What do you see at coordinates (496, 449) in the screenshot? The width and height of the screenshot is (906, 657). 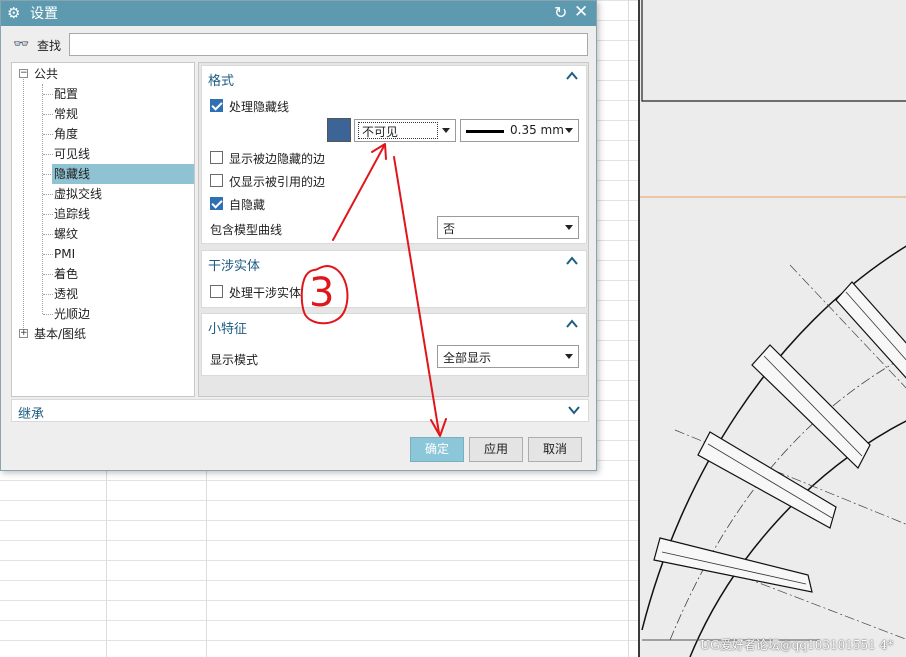 I see `apply-button: 应用` at bounding box center [496, 449].